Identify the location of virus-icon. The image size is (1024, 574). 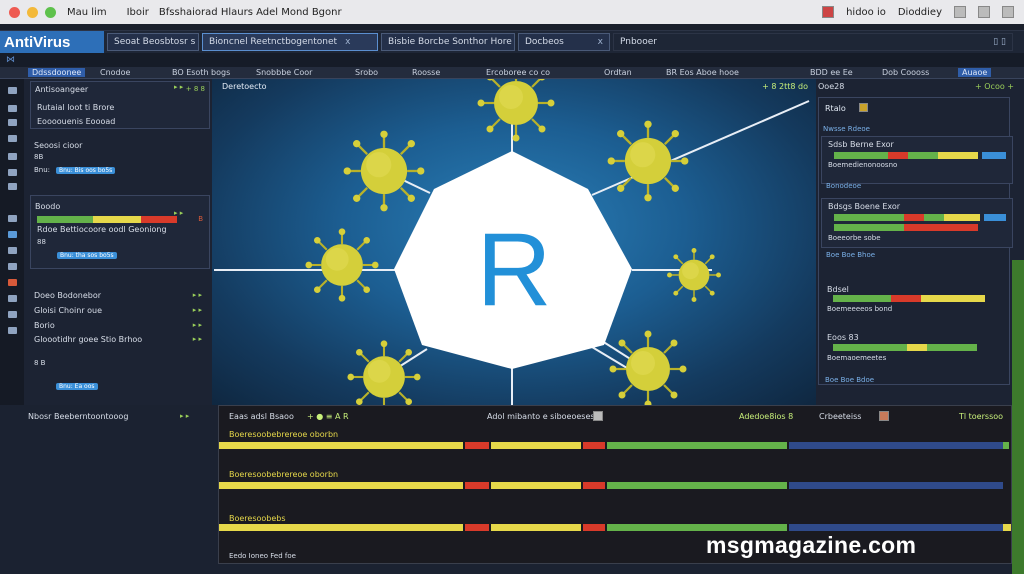
(516, 111).